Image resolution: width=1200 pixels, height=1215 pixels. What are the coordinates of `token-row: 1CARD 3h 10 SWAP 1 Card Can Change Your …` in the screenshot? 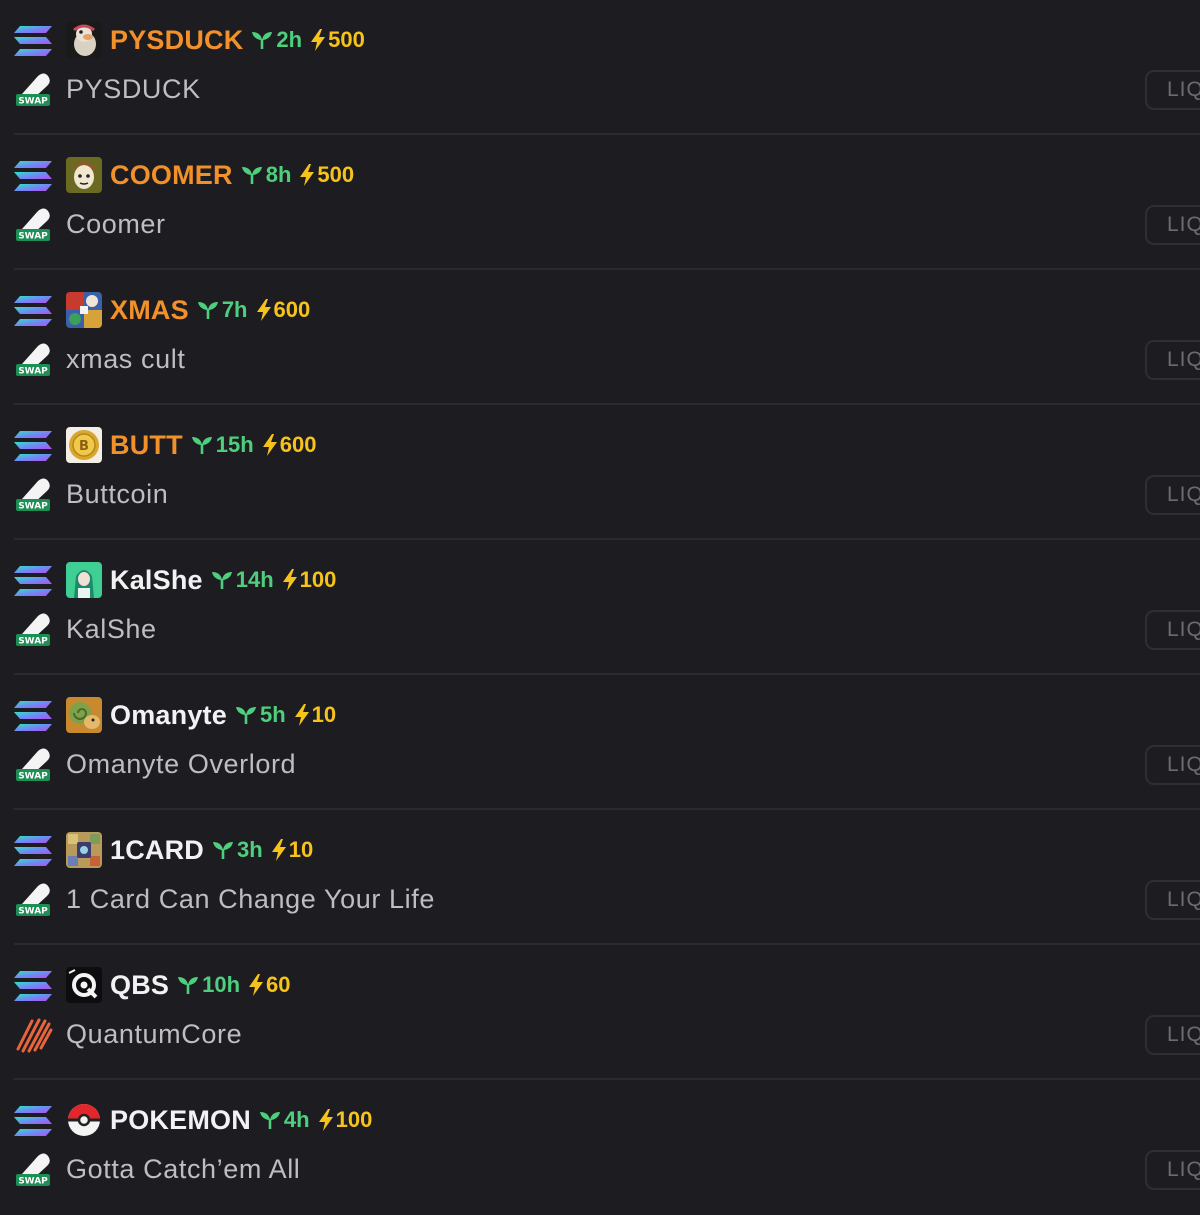 It's located at (600, 877).